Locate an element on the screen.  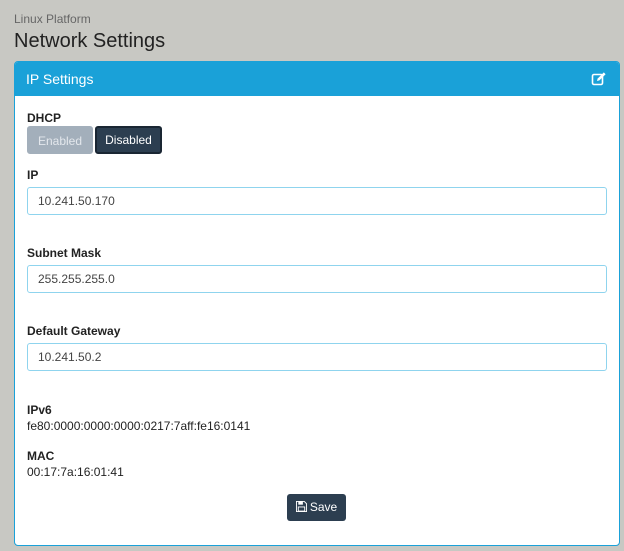
default-gateway-label: Default Gateway is located at coordinates (74, 331).